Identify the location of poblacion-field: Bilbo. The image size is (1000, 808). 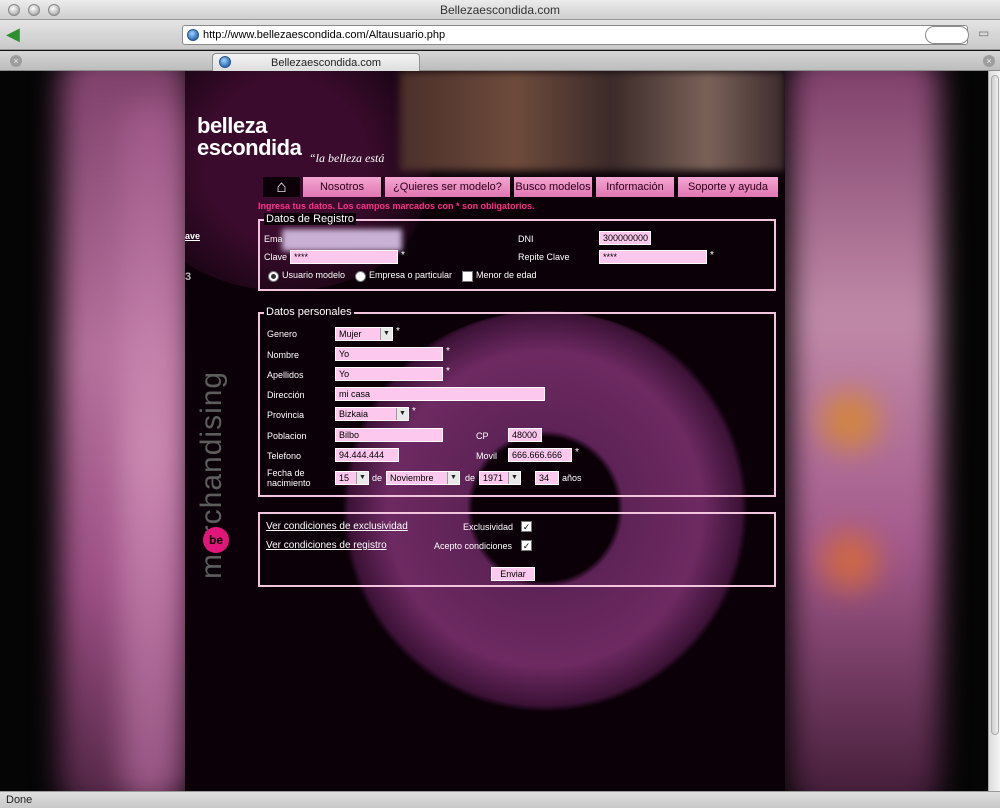
(389, 435).